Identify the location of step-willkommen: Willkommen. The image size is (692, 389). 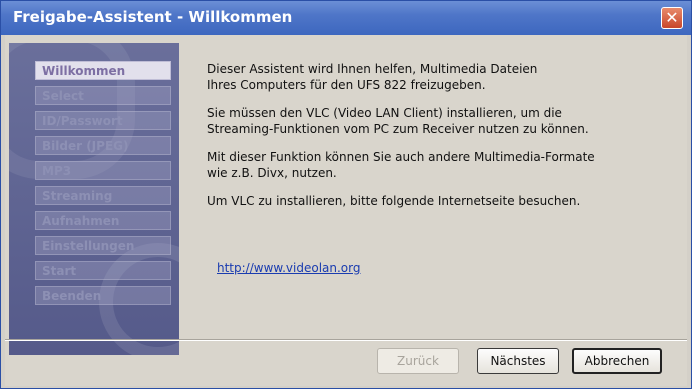
(103, 70).